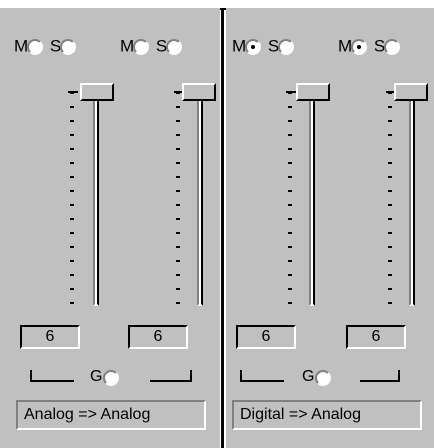 The image size is (434, 448). What do you see at coordinates (390, 377) in the screenshot?
I see `balance-slider-group2-right` at bounding box center [390, 377].